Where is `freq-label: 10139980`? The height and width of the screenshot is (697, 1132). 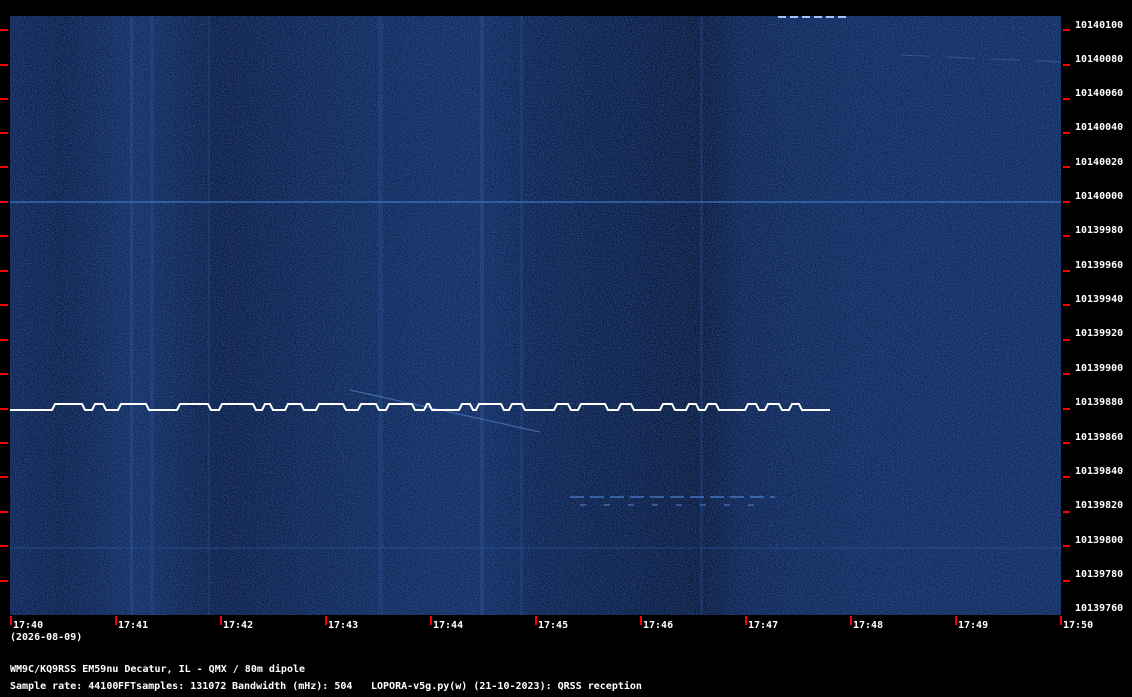
freq-label: 10139980 is located at coordinates (1099, 230).